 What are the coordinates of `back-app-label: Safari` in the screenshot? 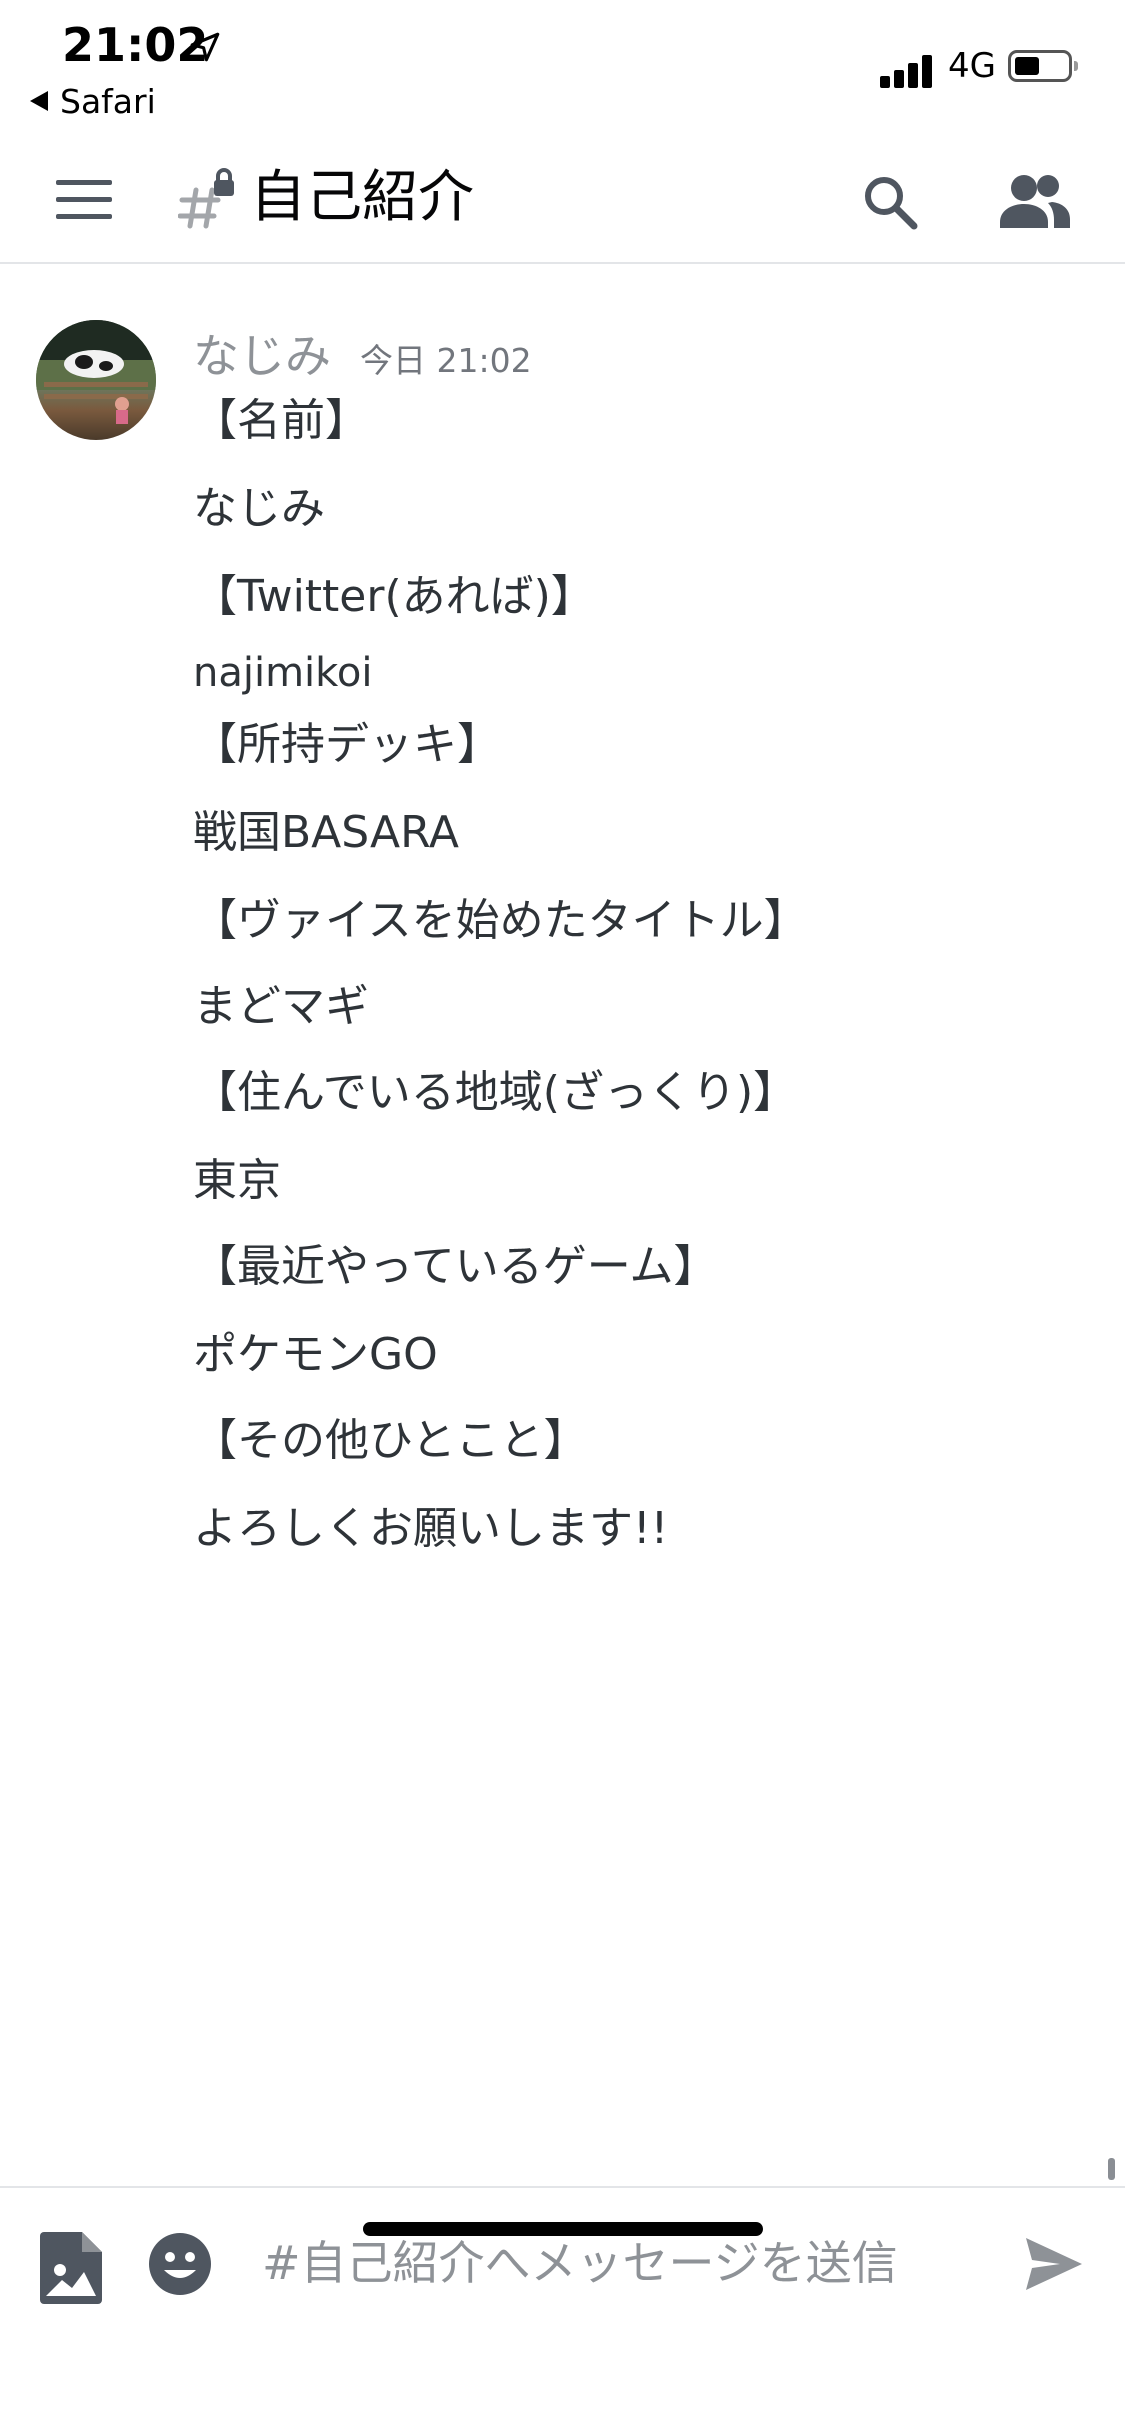 It's located at (108, 101).